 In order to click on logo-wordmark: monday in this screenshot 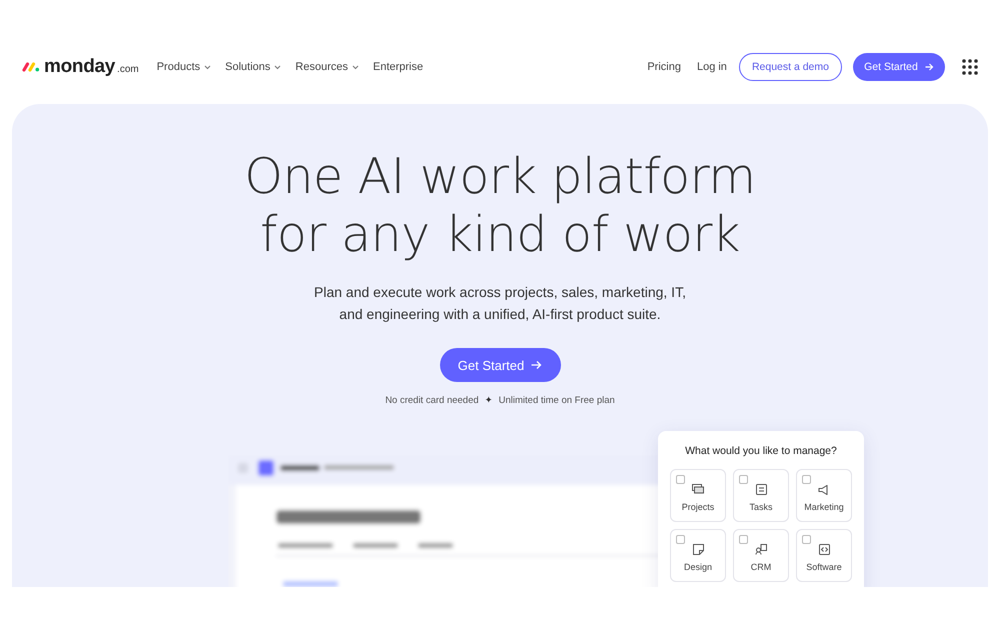, I will do `click(80, 67)`.